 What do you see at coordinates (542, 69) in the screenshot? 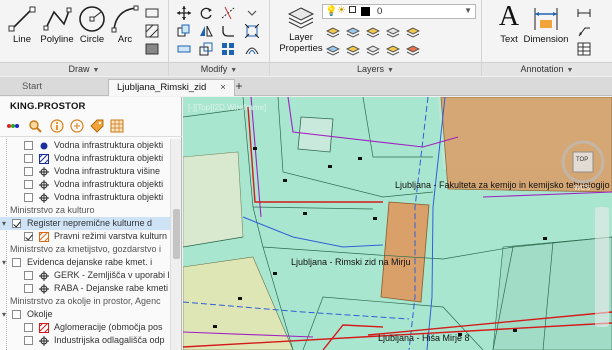
I see `annotation-panel-label: Annotation` at bounding box center [542, 69].